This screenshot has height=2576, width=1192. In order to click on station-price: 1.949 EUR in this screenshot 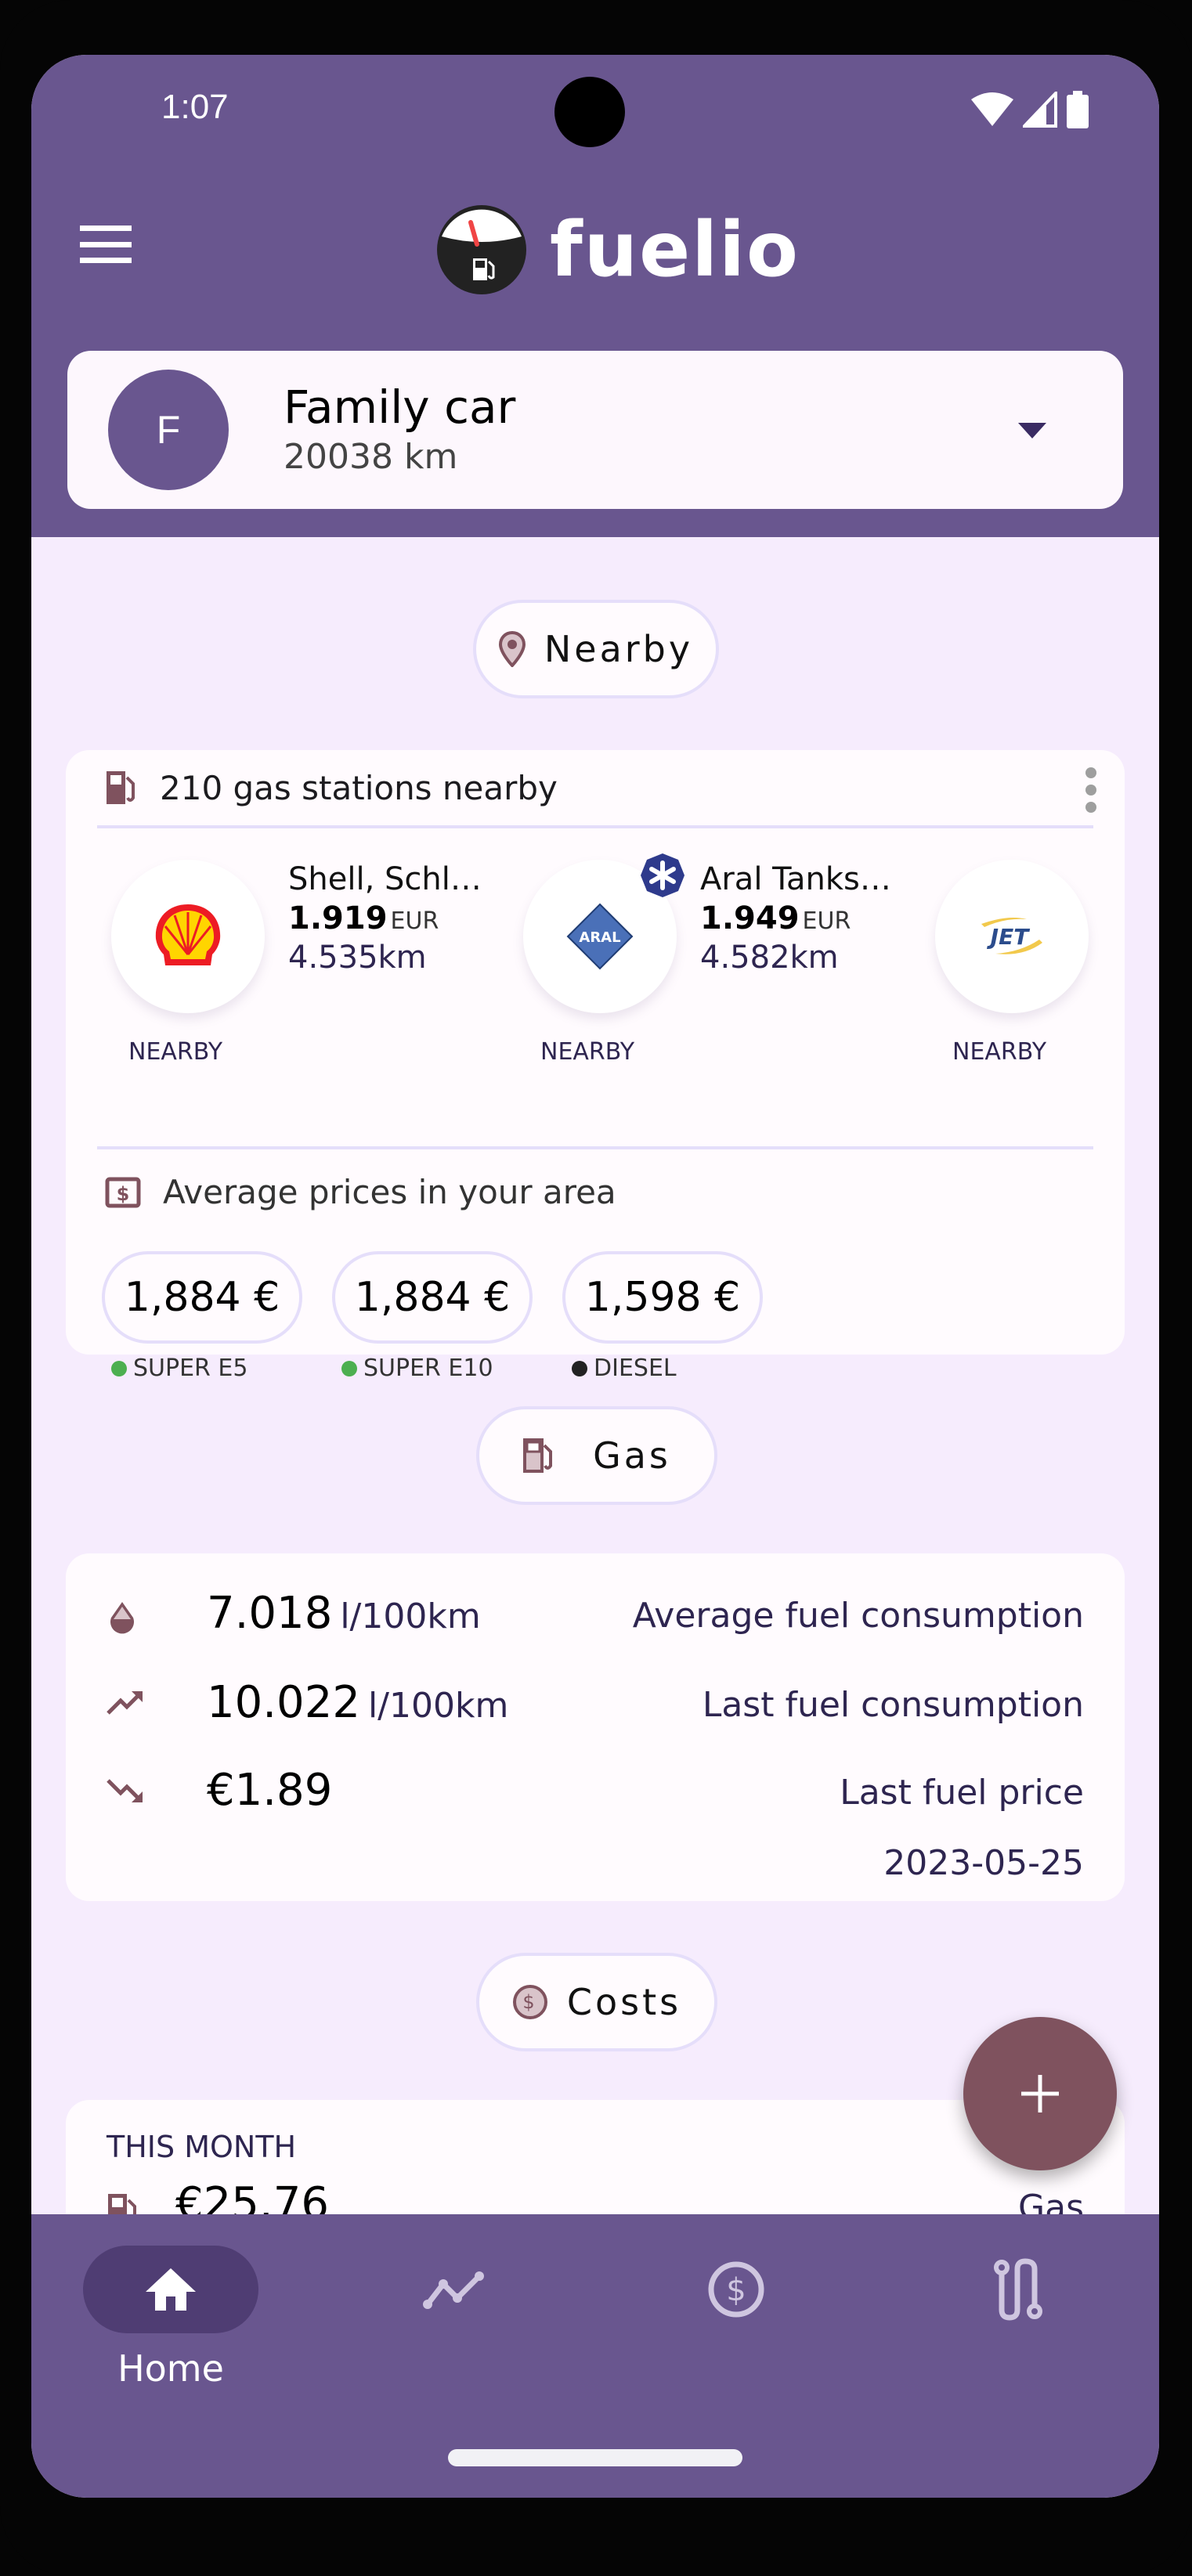, I will do `click(795, 918)`.